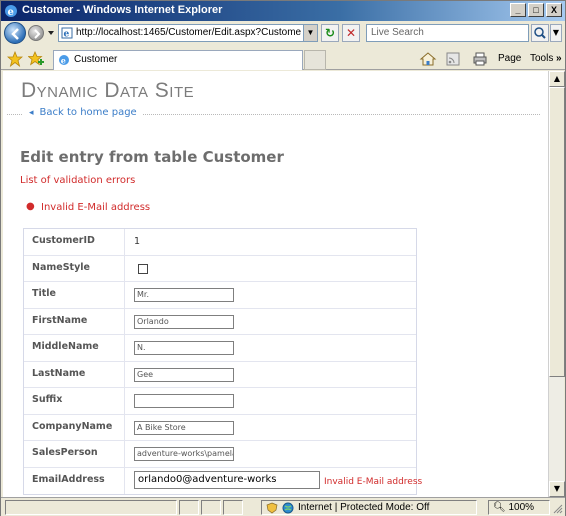  What do you see at coordinates (122, 10) in the screenshot?
I see `window-title: Customer - Windows Internet Explorer` at bounding box center [122, 10].